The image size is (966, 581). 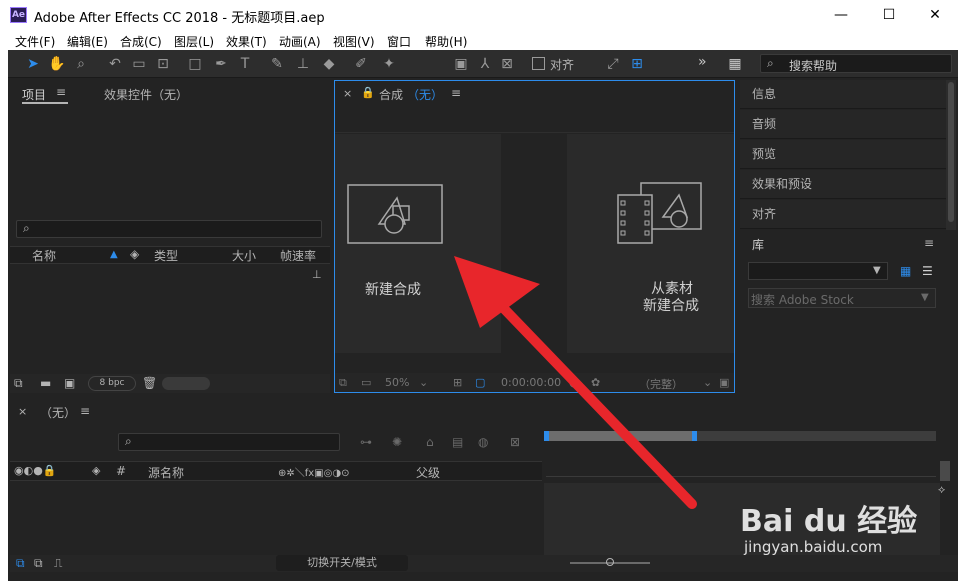 What do you see at coordinates (428, 472) in the screenshot?
I see `column-parent: 父级` at bounding box center [428, 472].